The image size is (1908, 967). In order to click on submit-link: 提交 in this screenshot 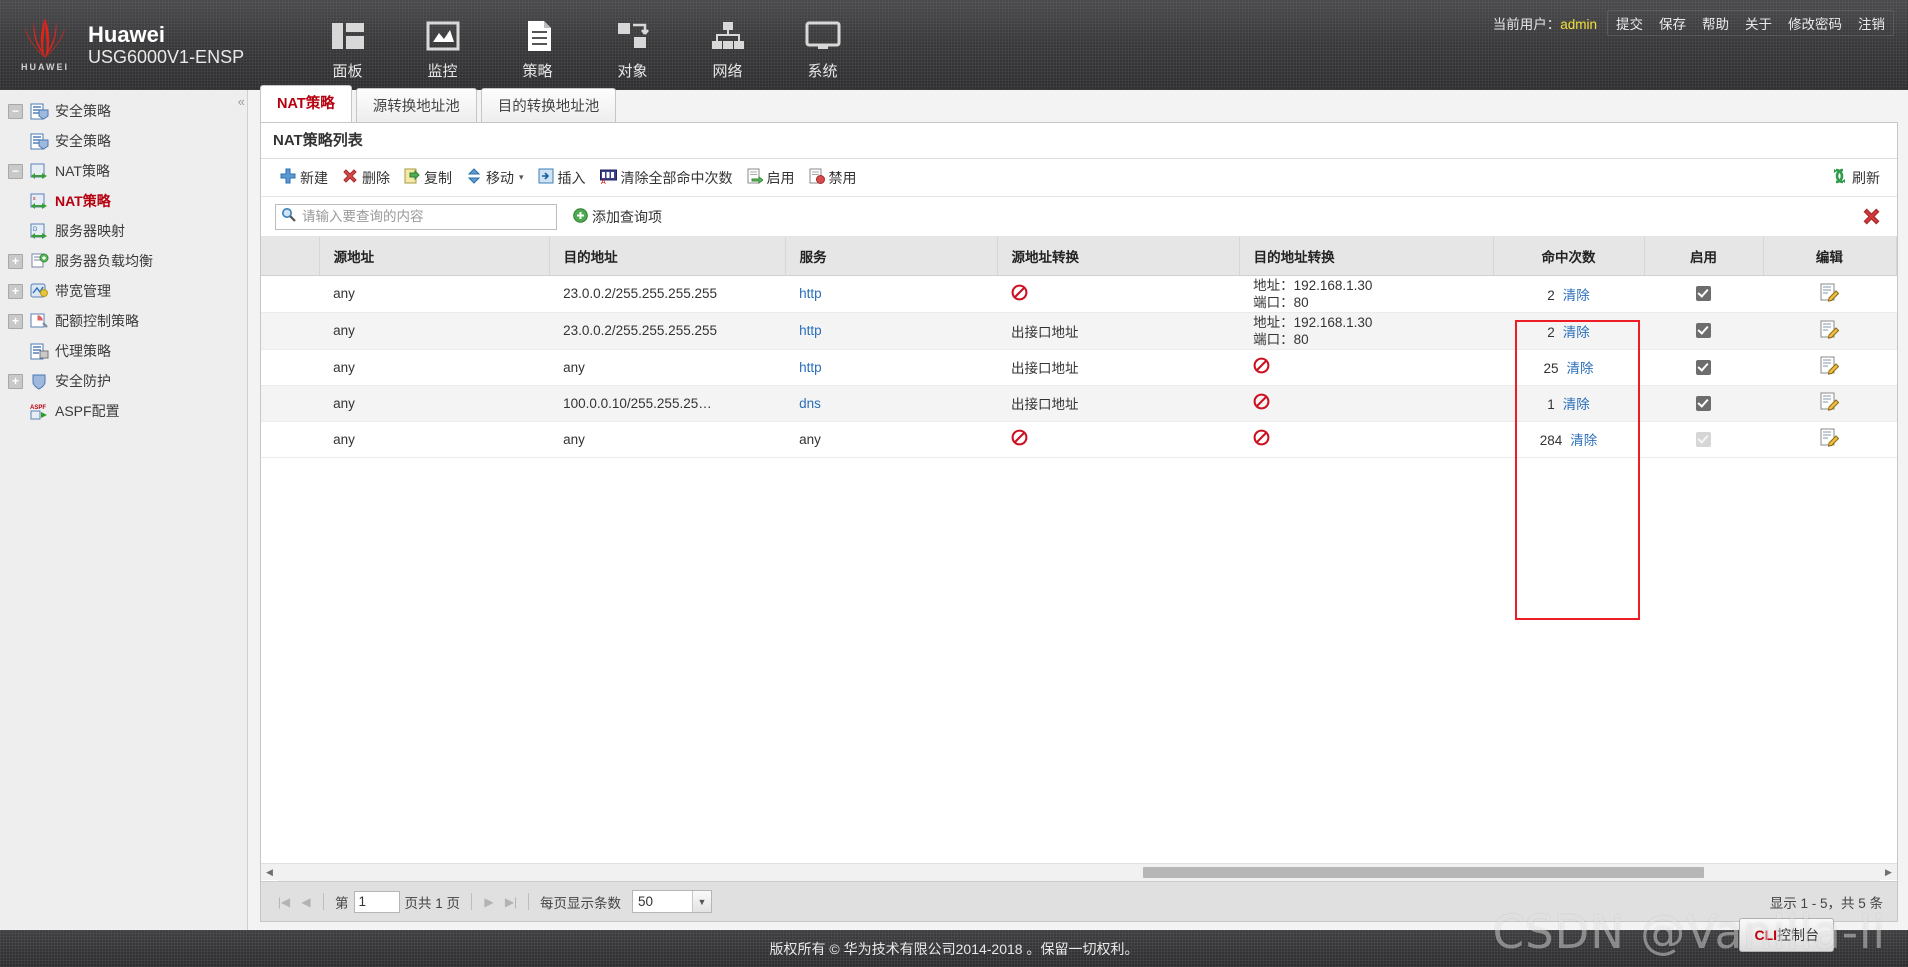, I will do `click(1629, 23)`.